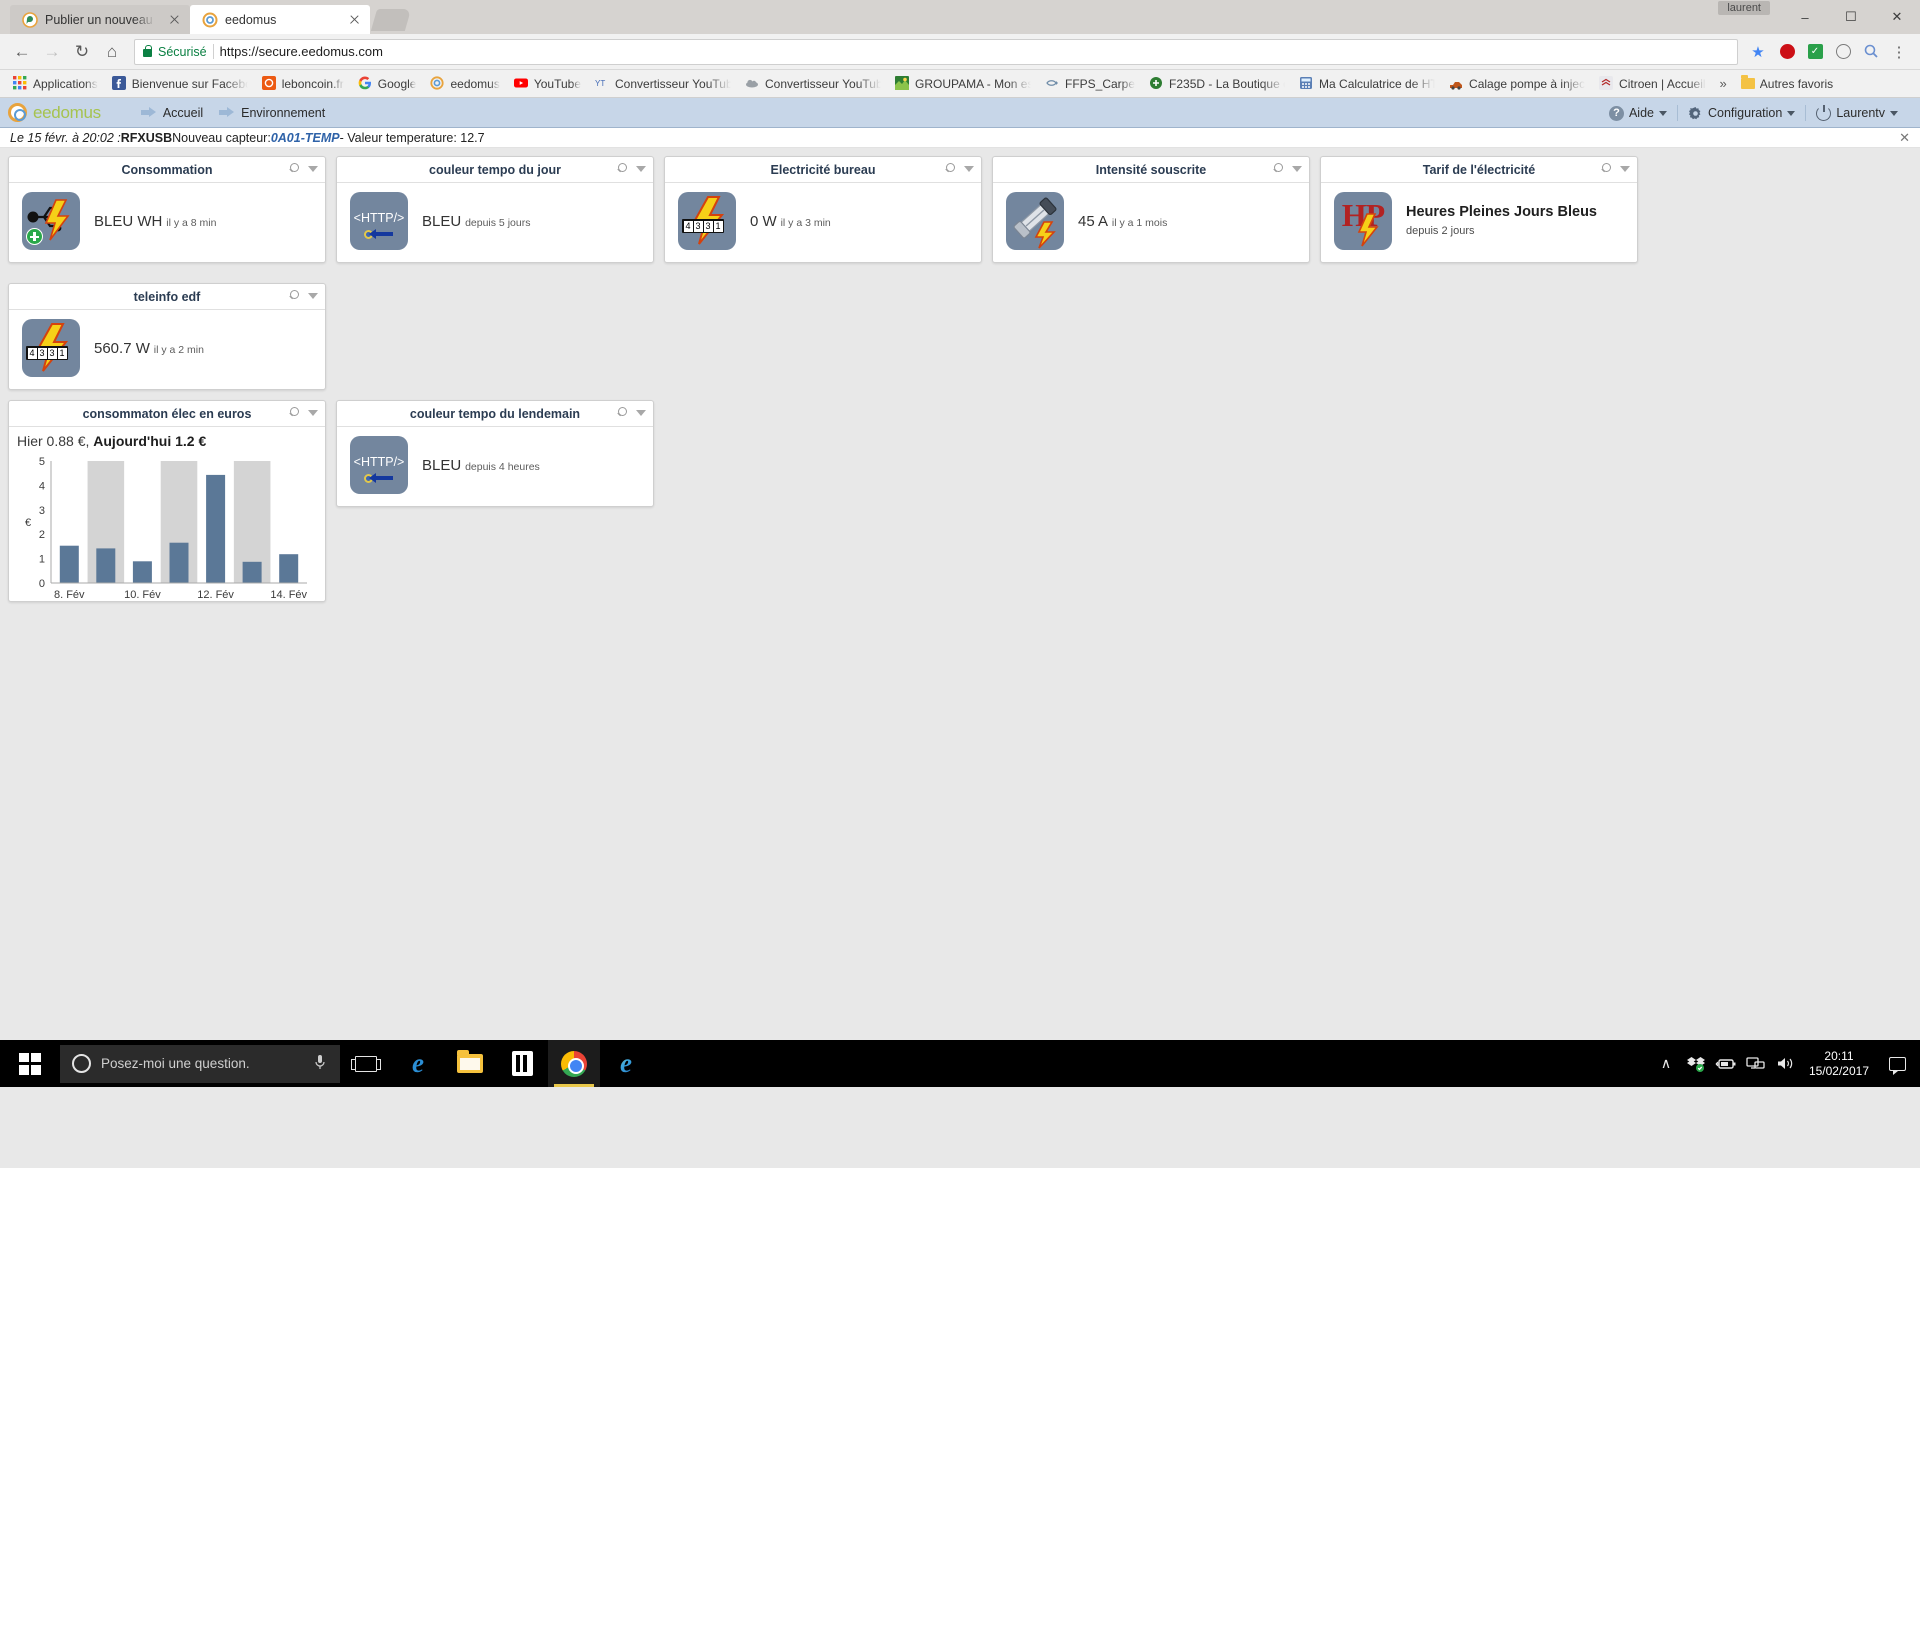 The width and height of the screenshot is (1920, 1629). I want to click on window-controls: – ☐ ✕, so click(1851, 17).